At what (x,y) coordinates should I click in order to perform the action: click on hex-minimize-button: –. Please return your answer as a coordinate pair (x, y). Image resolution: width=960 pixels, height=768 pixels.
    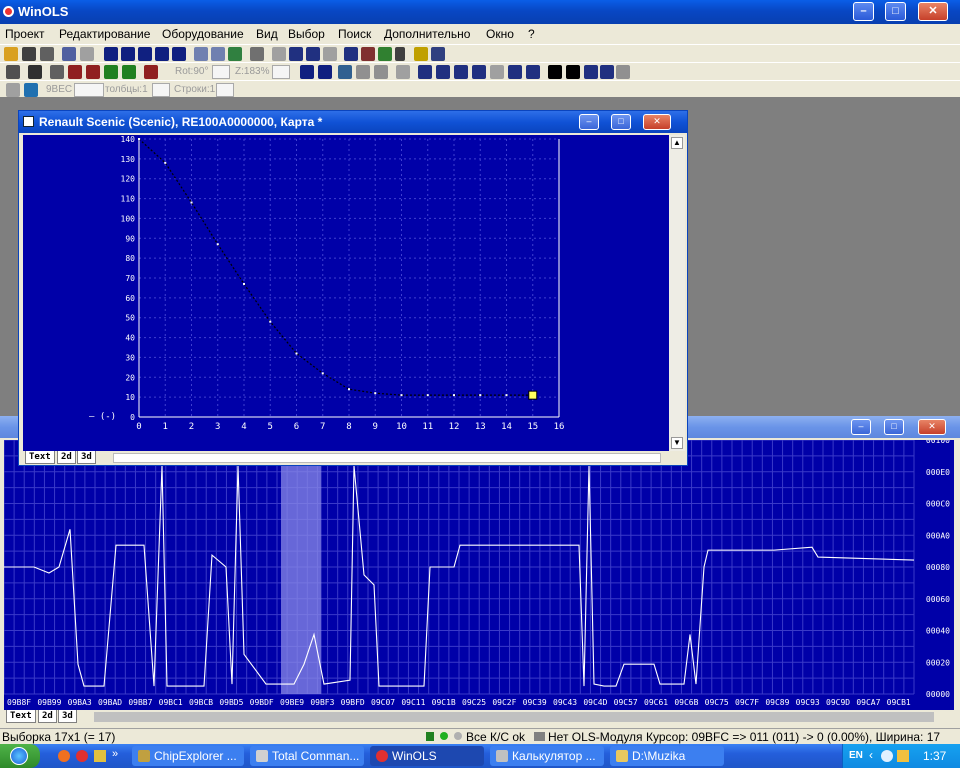
    Looking at the image, I should click on (861, 427).